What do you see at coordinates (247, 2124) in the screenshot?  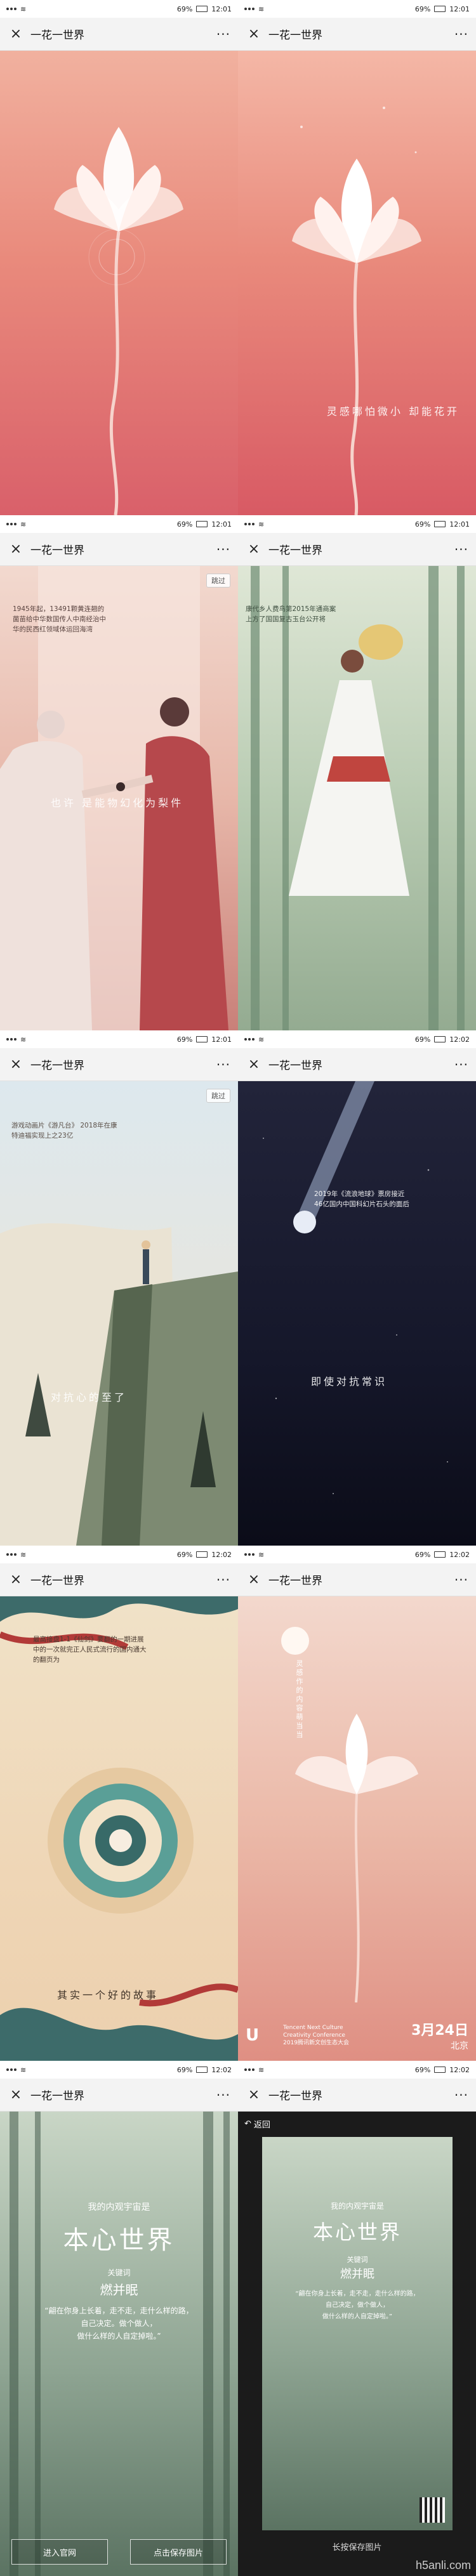 I see `back-arrow-icon: ↶` at bounding box center [247, 2124].